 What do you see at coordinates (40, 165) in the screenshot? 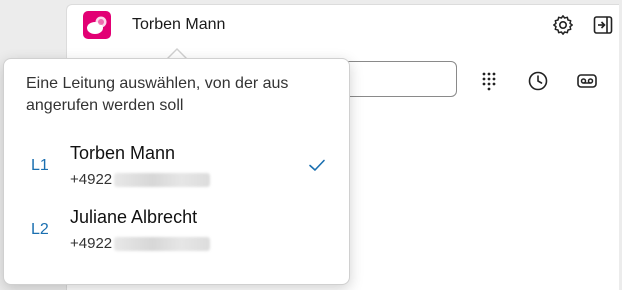
I see `line-code: L1` at bounding box center [40, 165].